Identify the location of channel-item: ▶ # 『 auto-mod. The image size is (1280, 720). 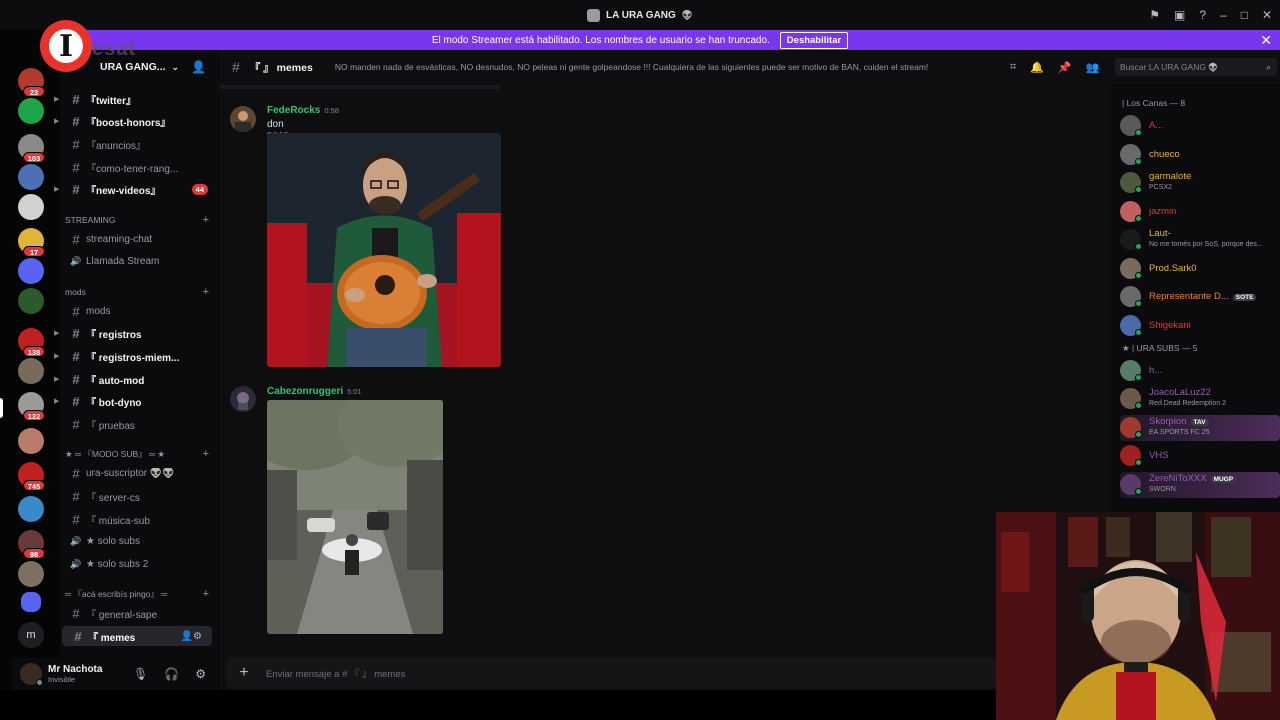
(137, 379).